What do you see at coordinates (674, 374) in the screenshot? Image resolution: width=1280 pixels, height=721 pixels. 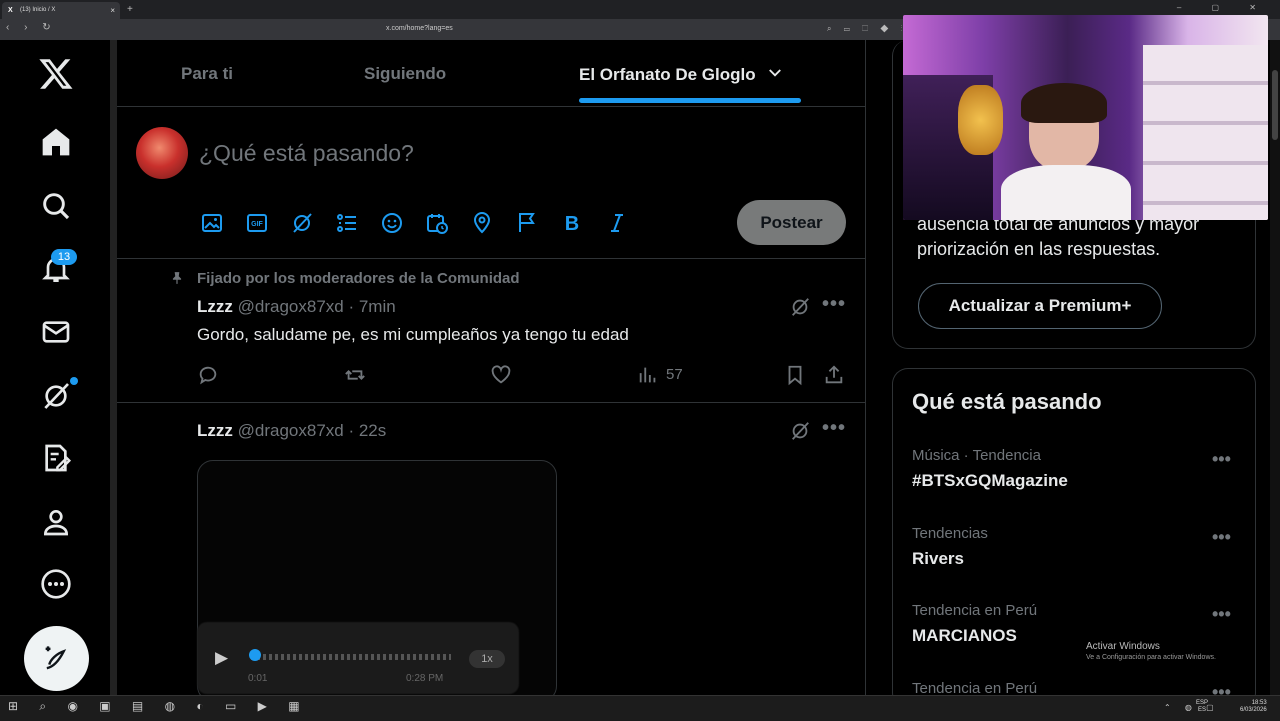 I see `views-count: 57` at bounding box center [674, 374].